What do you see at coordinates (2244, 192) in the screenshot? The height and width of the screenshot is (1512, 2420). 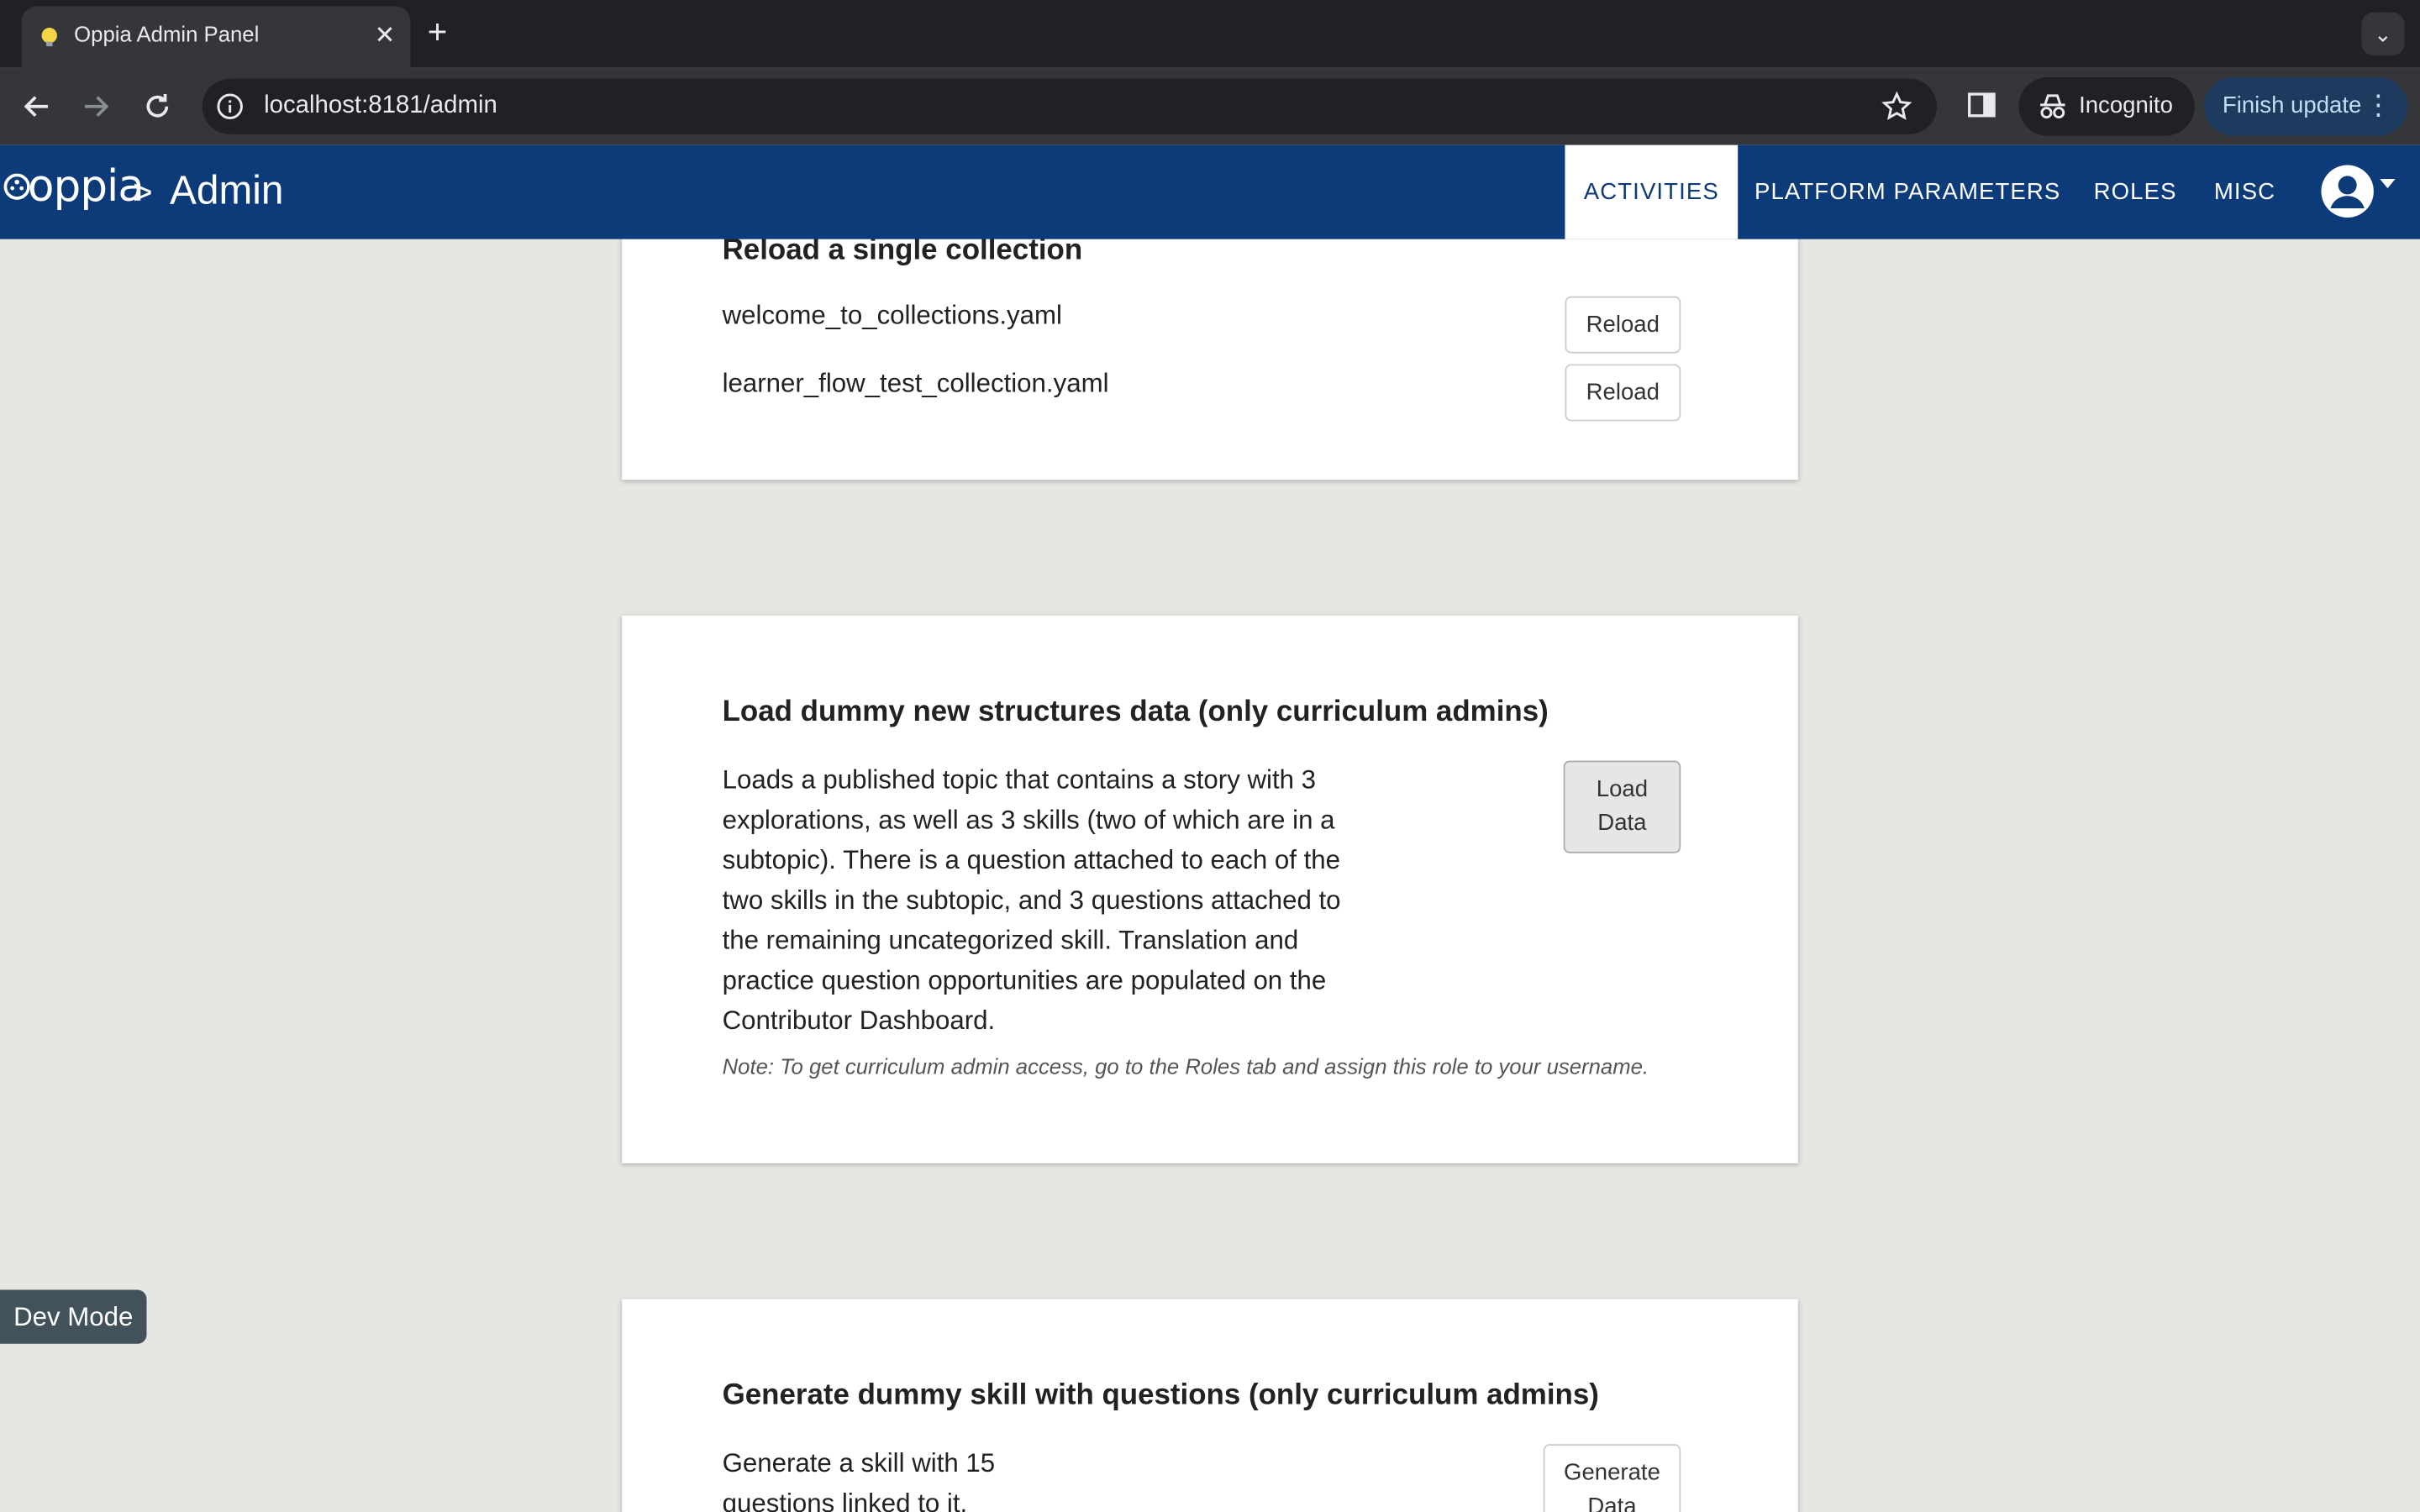 I see `tab-misc: MISC` at bounding box center [2244, 192].